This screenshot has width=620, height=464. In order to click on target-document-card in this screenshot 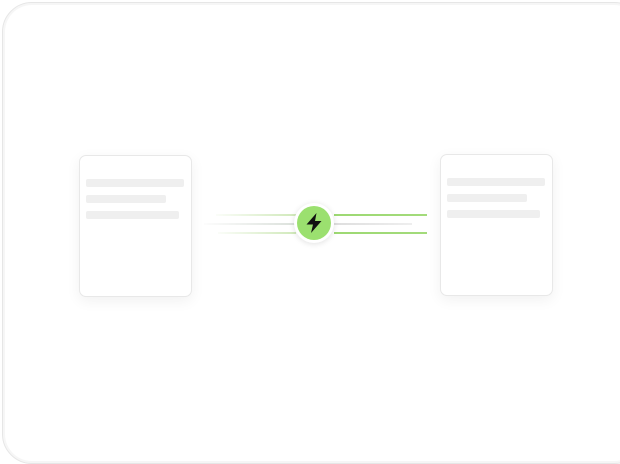, I will do `click(496, 225)`.